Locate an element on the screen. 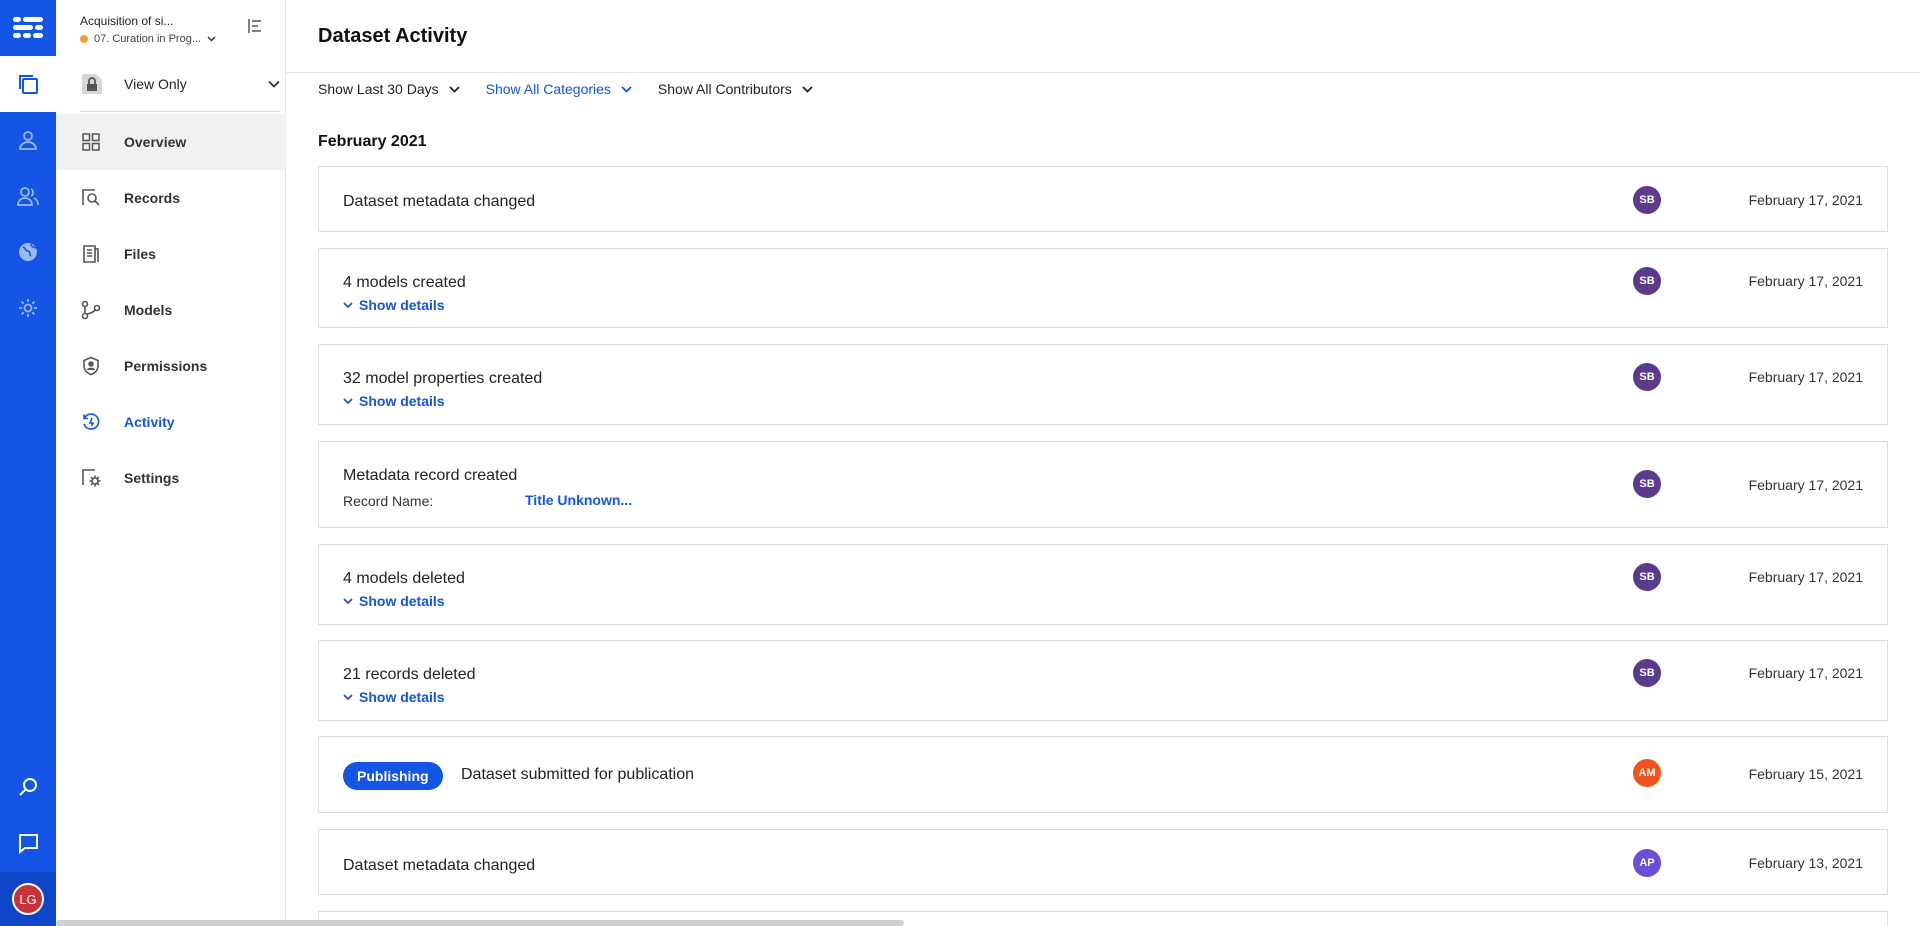  month-heading: February 2021 is located at coordinates (372, 141).